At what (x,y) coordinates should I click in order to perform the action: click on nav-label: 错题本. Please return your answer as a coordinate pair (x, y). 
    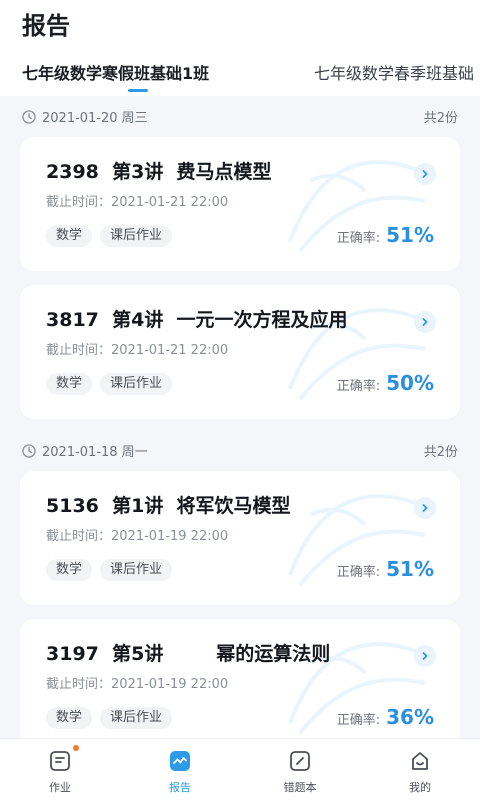
    Looking at the image, I should click on (300, 787).